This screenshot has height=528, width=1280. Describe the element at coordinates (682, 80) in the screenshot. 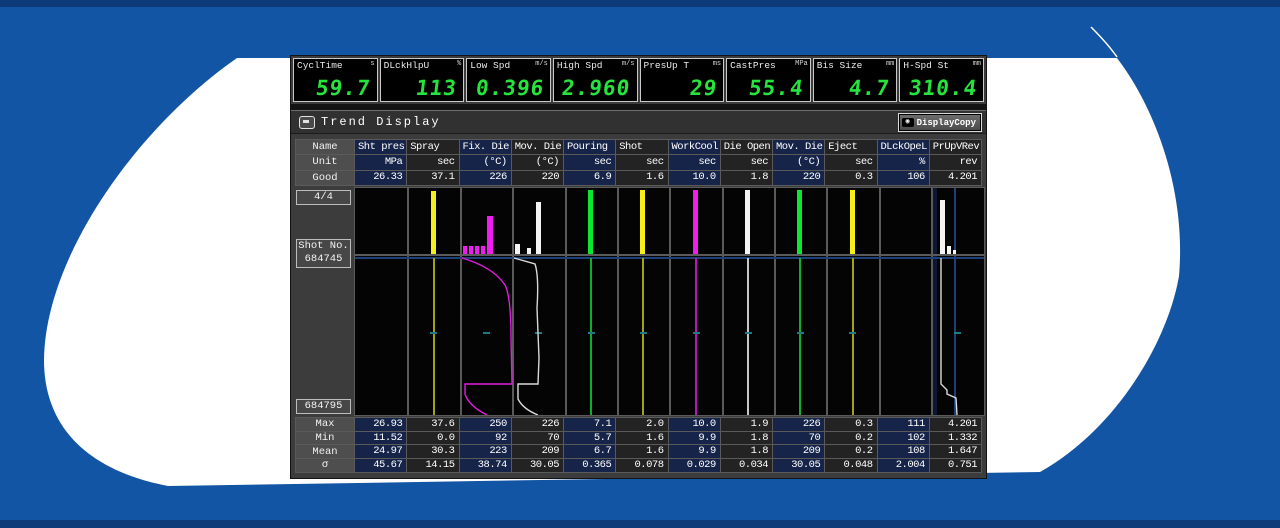

I see `digital-display-cell: PresUp T ms 29` at that location.